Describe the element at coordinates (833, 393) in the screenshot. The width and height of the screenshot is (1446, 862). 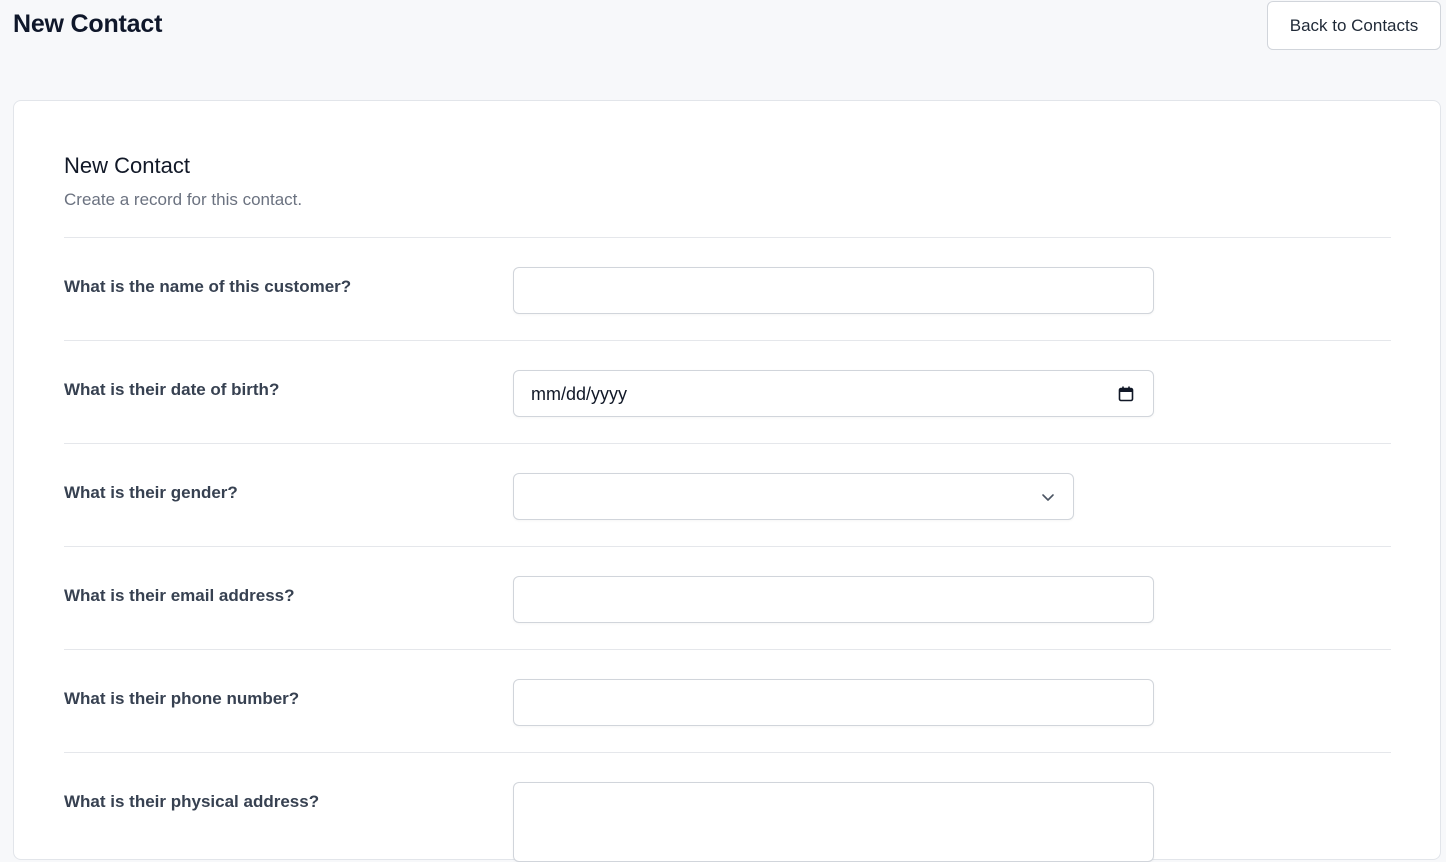
I see `date-of-birth-input: mm/dd/yyyy` at that location.